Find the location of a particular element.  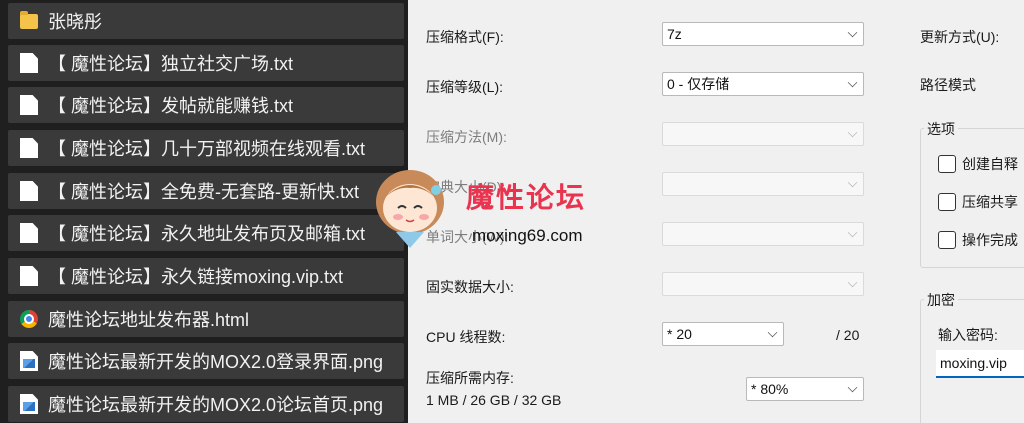

password-label: 输入密码: is located at coordinates (968, 335).